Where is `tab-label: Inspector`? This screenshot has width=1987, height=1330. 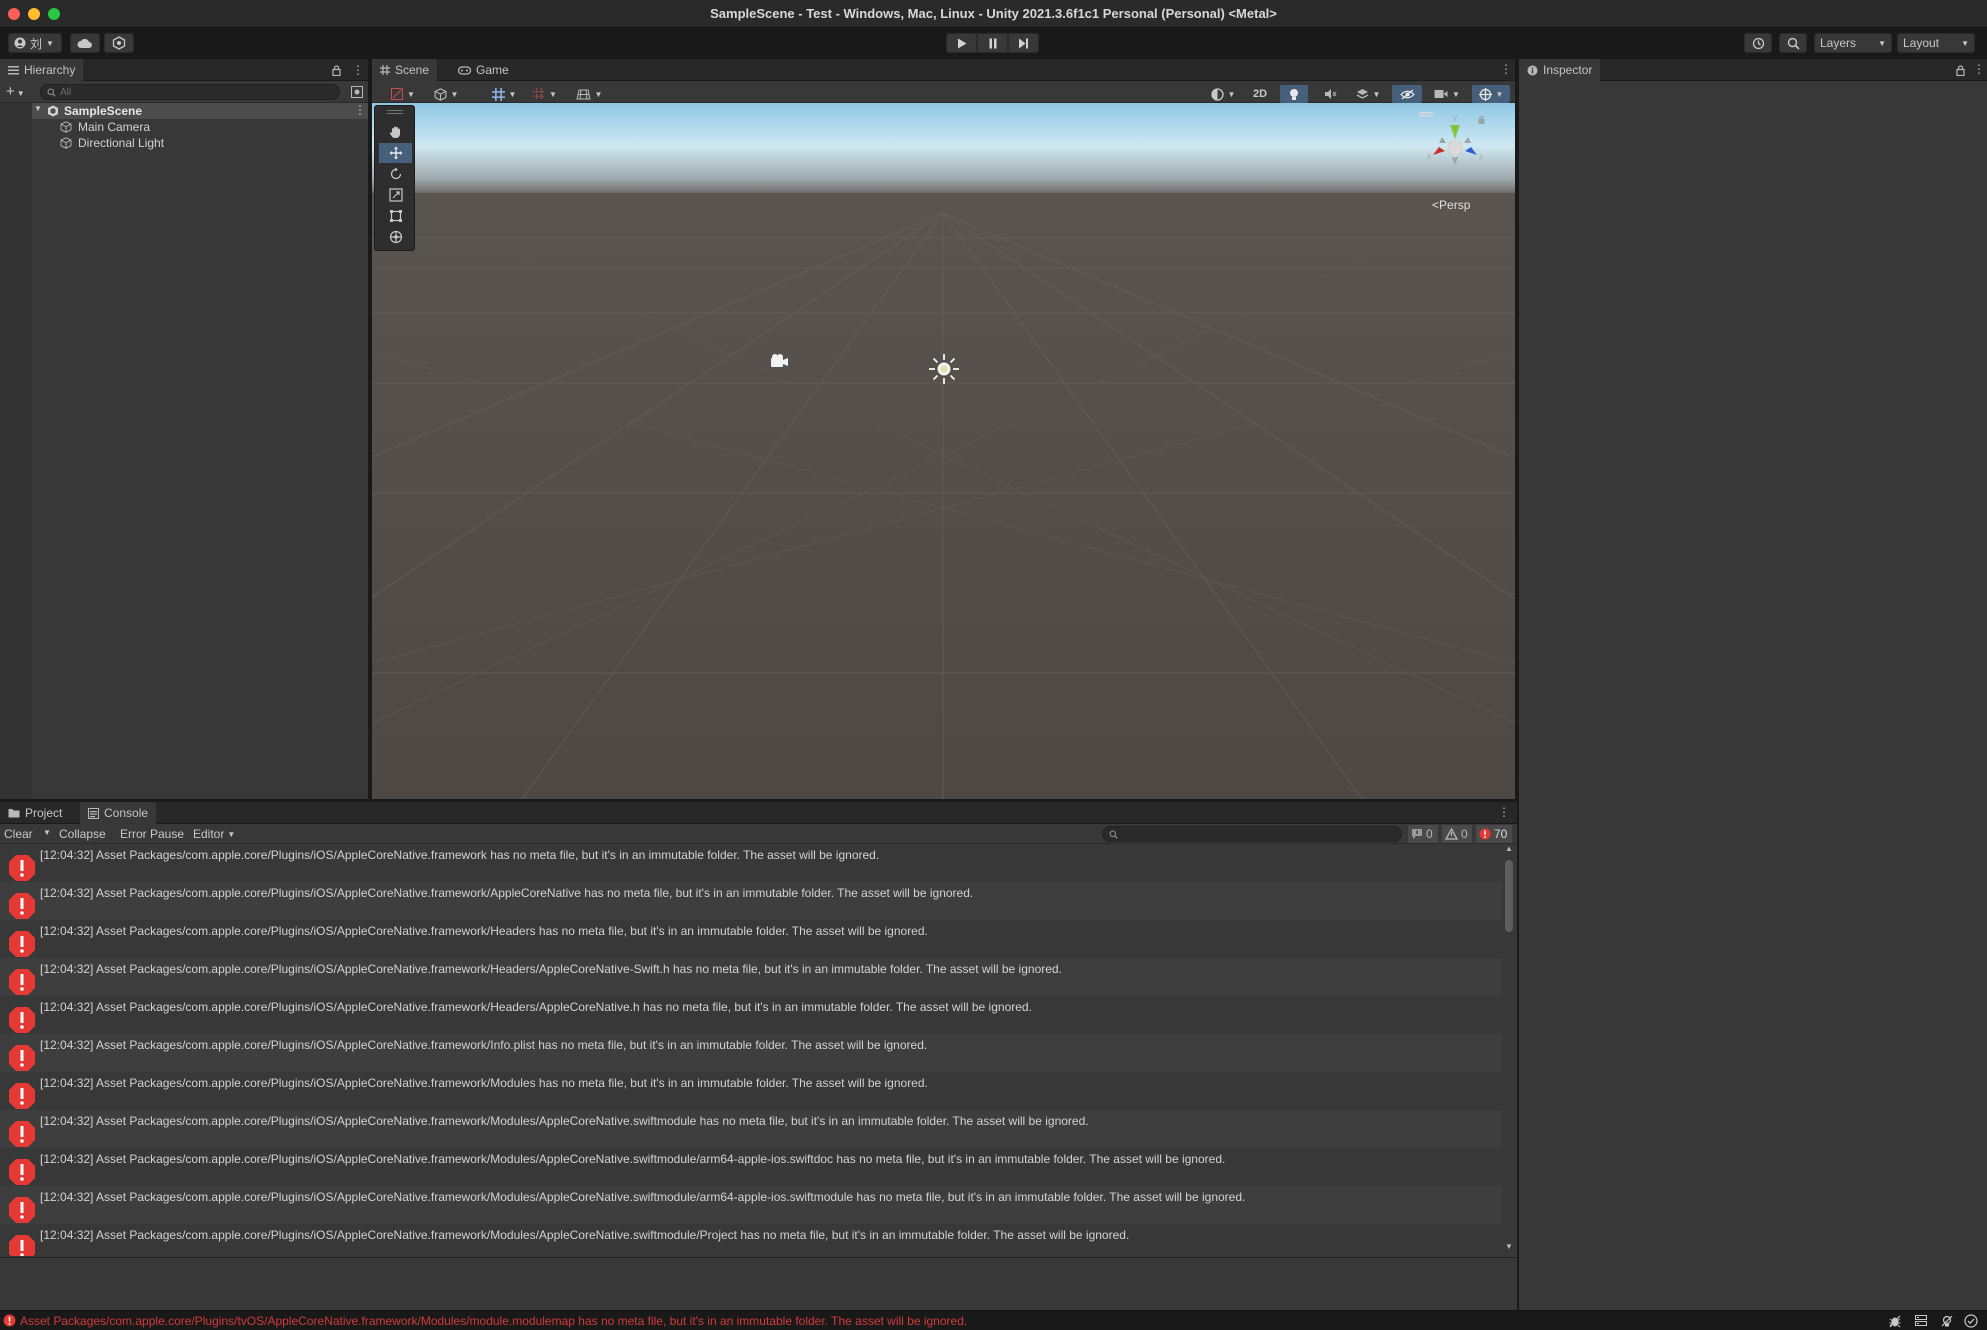 tab-label: Inspector is located at coordinates (1568, 70).